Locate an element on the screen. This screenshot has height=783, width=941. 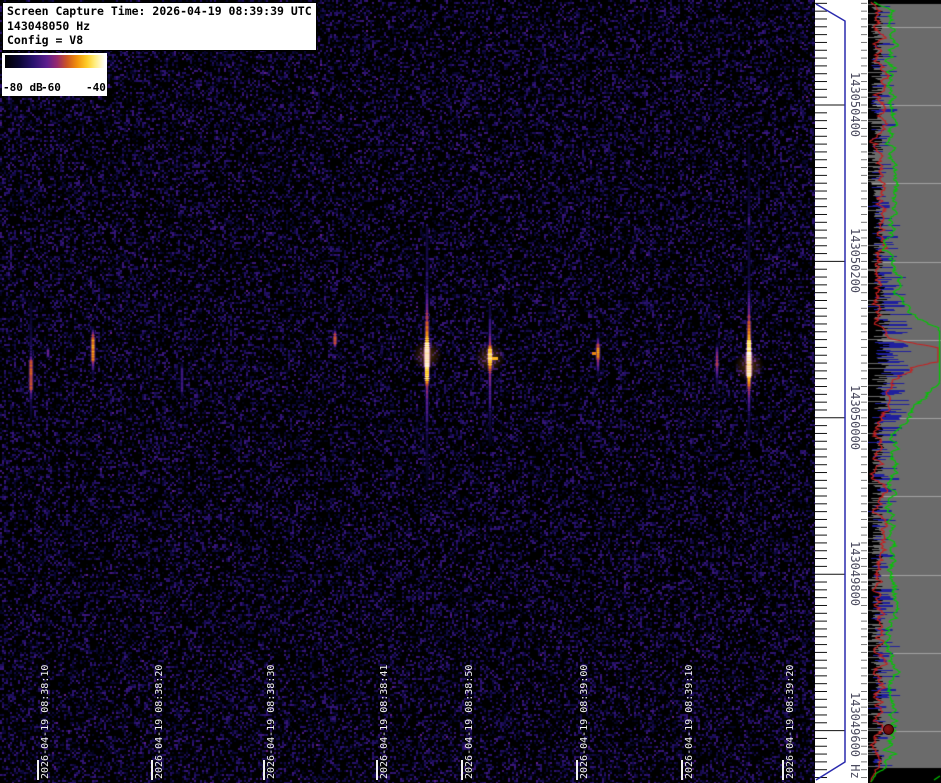
colorbar-legend: -80 dB -60 -40 is located at coordinates (54, 74).